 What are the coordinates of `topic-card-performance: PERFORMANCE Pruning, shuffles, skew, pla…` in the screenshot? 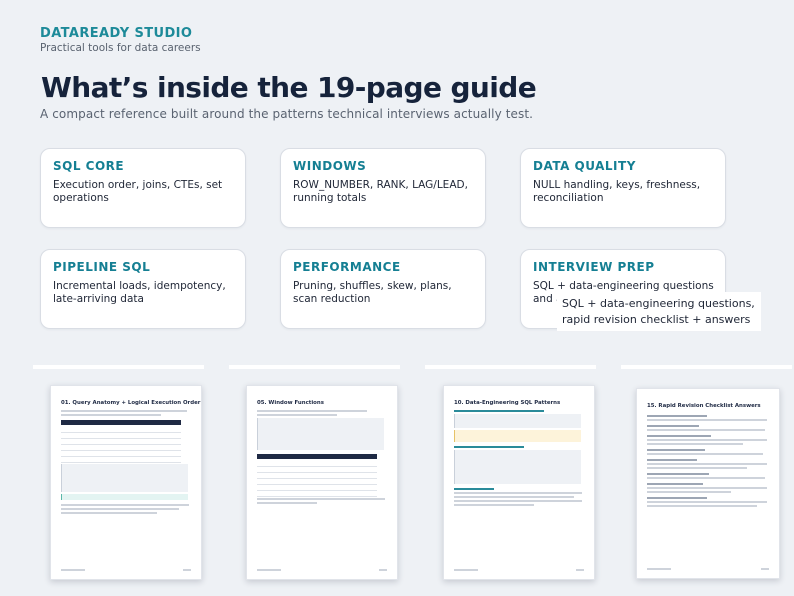 It's located at (383, 289).